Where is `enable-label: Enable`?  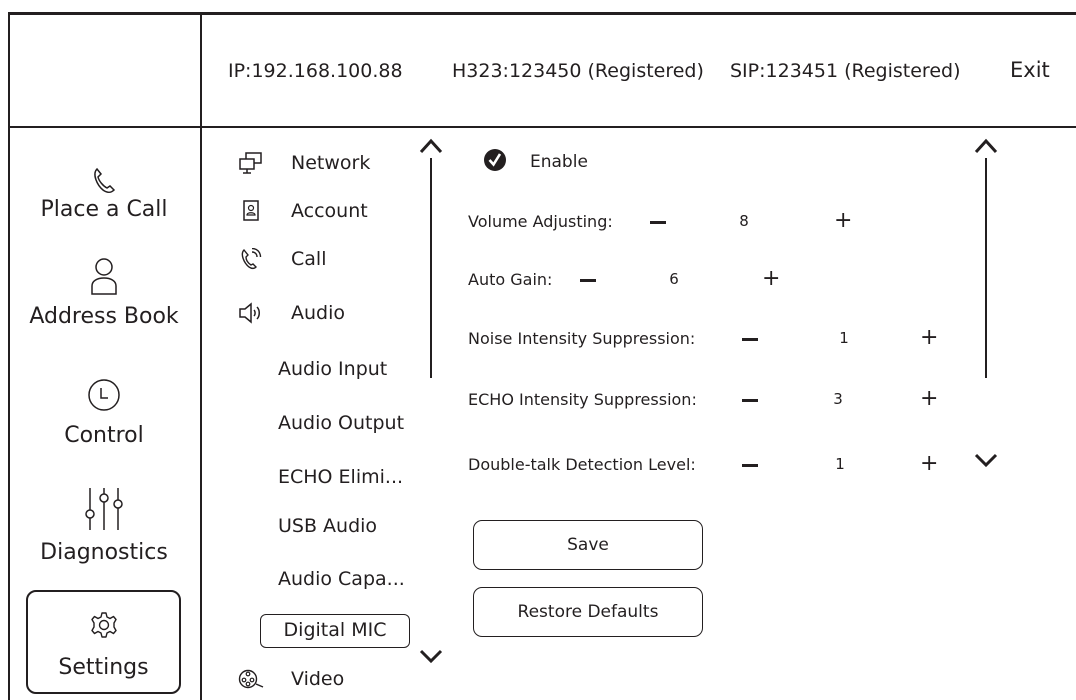 enable-label: Enable is located at coordinates (559, 162).